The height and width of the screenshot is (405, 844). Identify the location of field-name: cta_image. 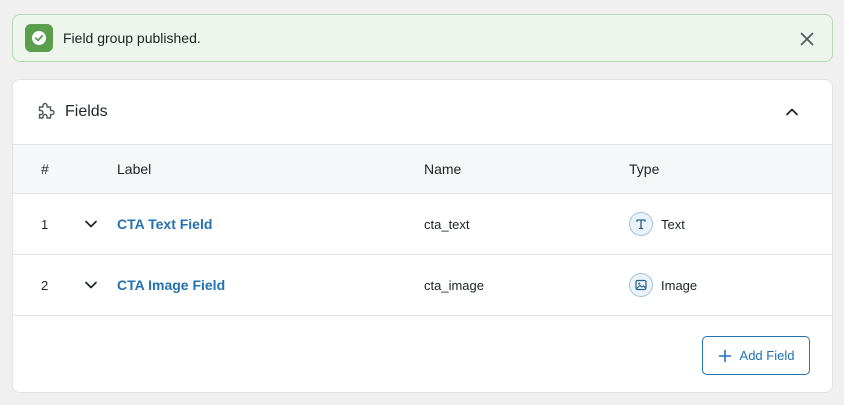
(454, 285).